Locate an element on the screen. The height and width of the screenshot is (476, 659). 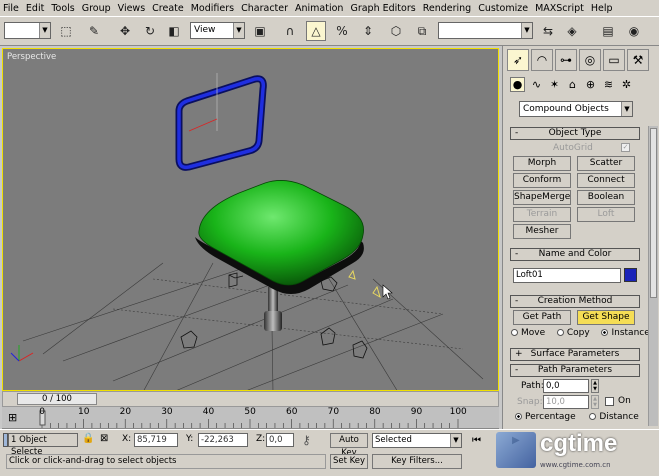
mesher-button: Mesher is located at coordinates (542, 231).